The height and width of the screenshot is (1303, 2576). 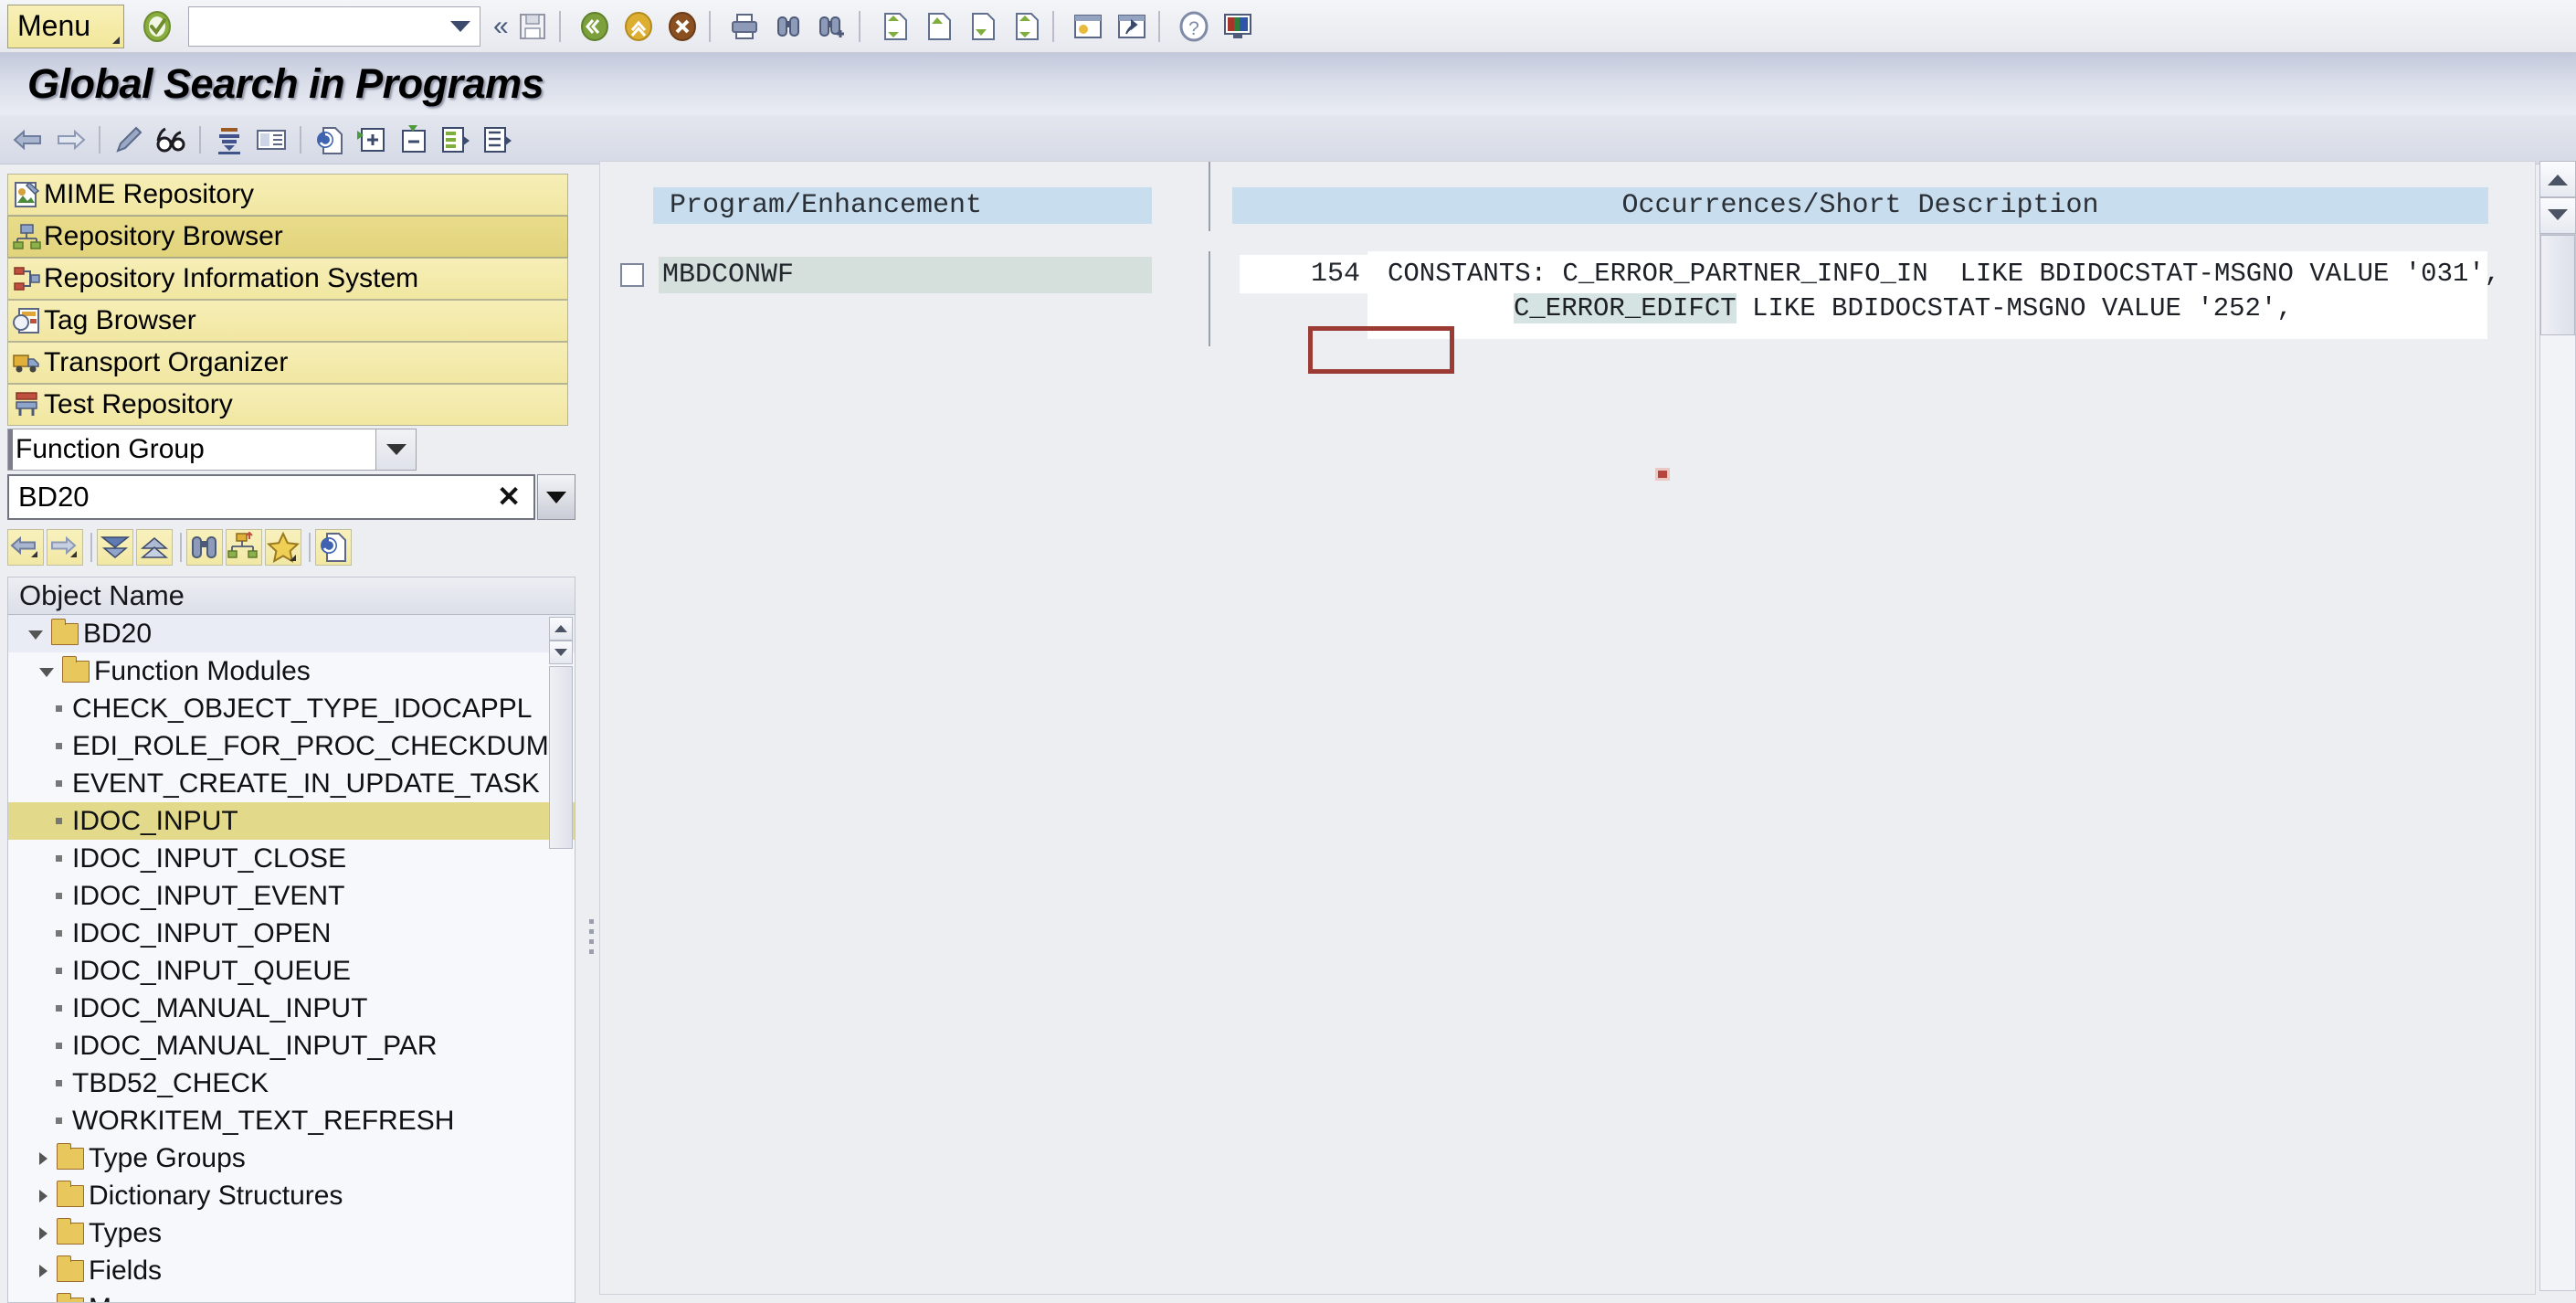 What do you see at coordinates (287, 237) in the screenshot?
I see `sidebar-item-repository-browser: Repository Browser` at bounding box center [287, 237].